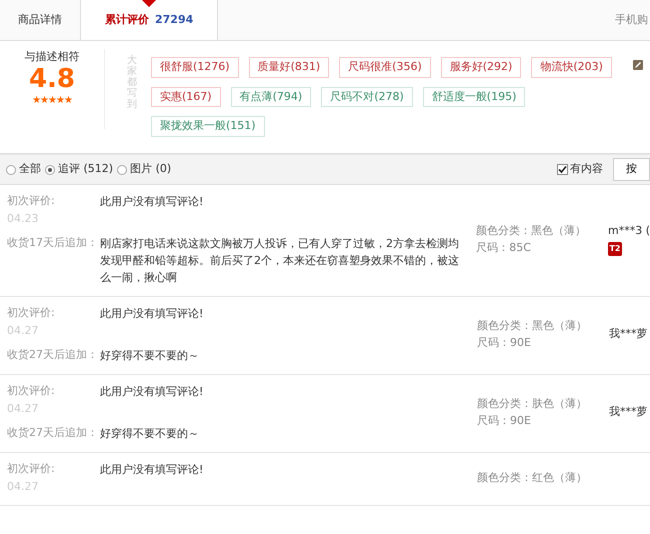  What do you see at coordinates (144, 169) in the screenshot?
I see `filter-radio: 图片 (0)` at bounding box center [144, 169].